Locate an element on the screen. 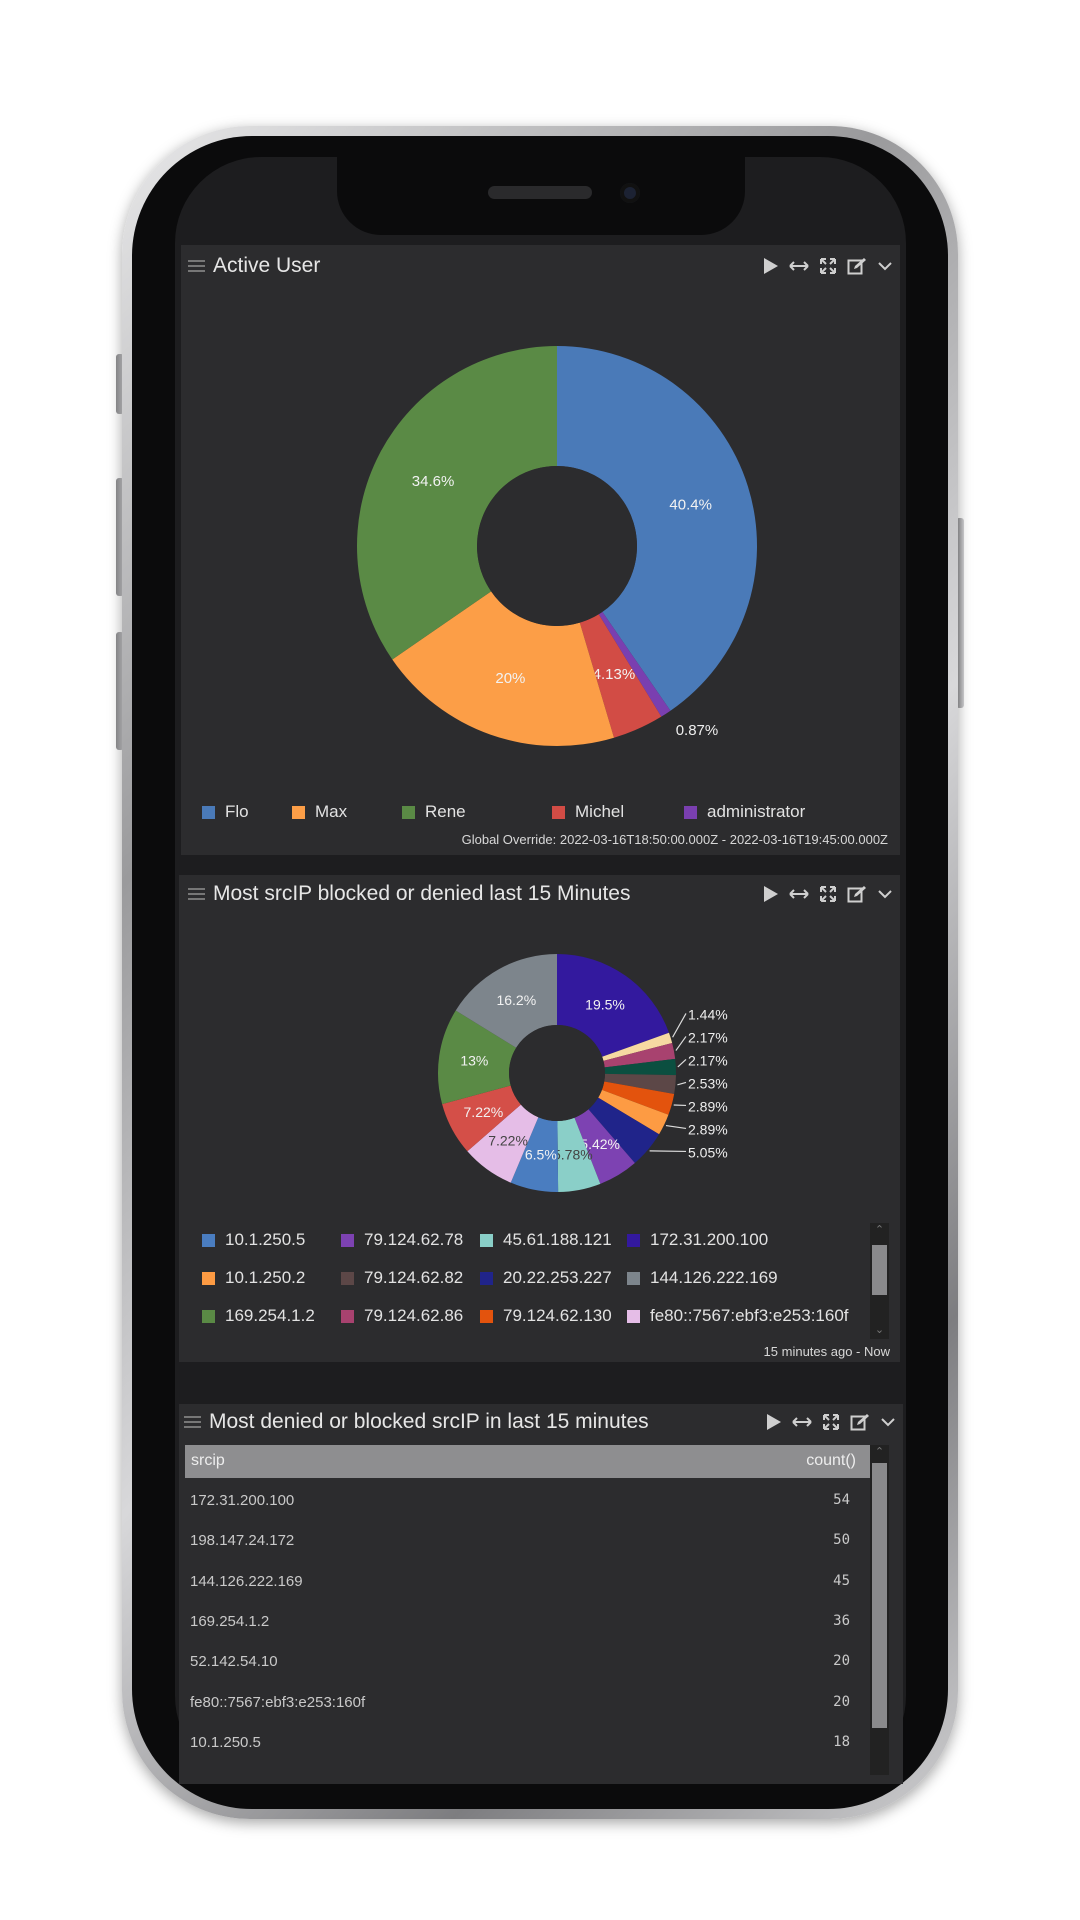 The width and height of the screenshot is (1080, 1920). legend-item: 169.254.1.2 is located at coordinates (258, 1316).